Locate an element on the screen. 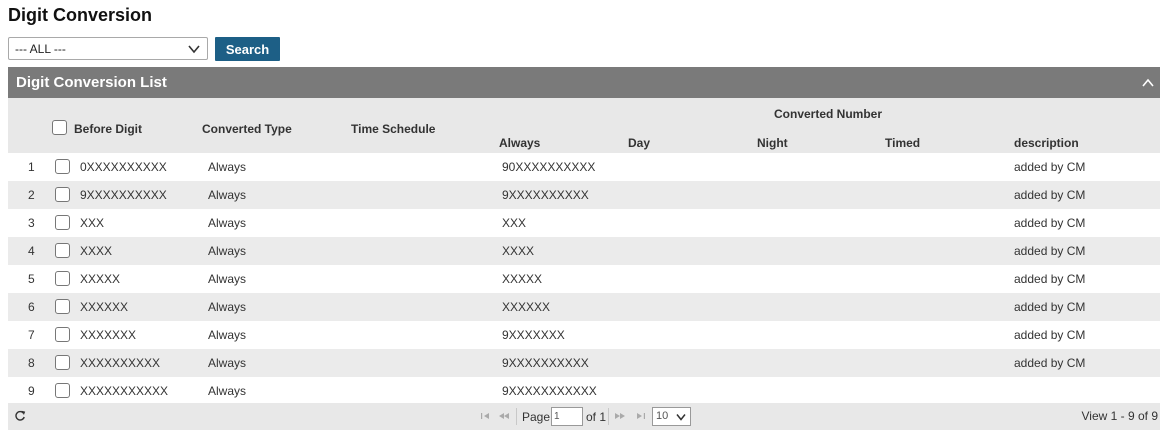 This screenshot has height=432, width=1164. filter-select: --- ALL --- is located at coordinates (108, 48).